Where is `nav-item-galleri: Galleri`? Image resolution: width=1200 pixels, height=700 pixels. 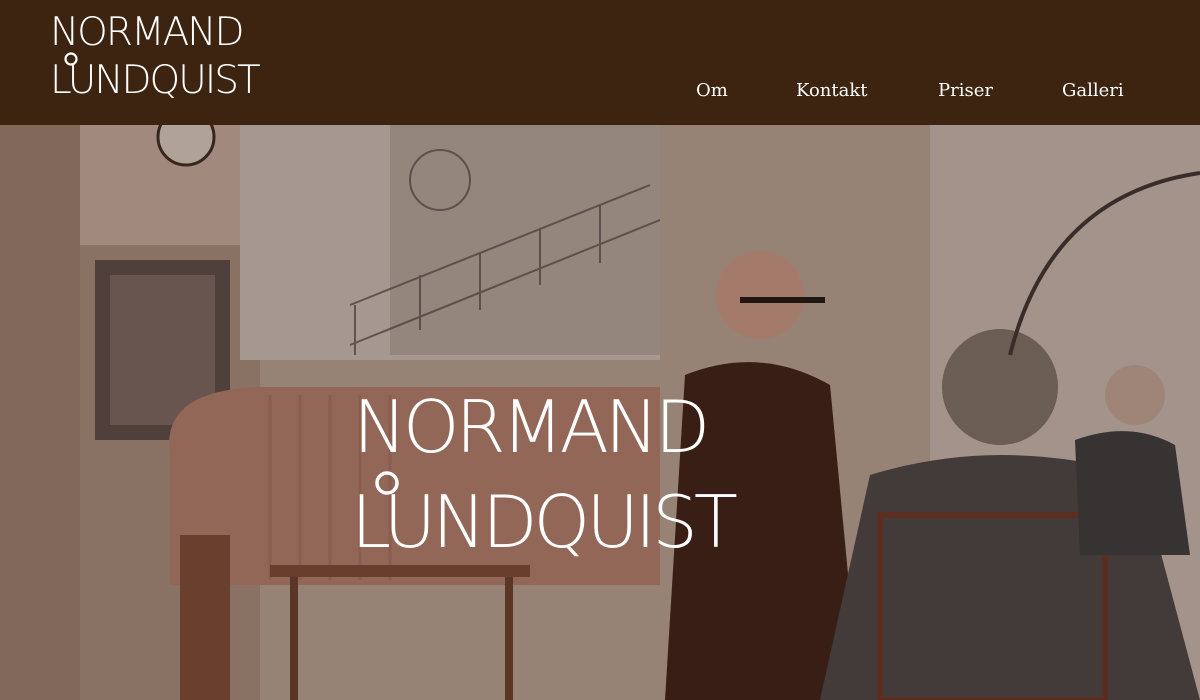 nav-item-galleri: Galleri is located at coordinates (1093, 90).